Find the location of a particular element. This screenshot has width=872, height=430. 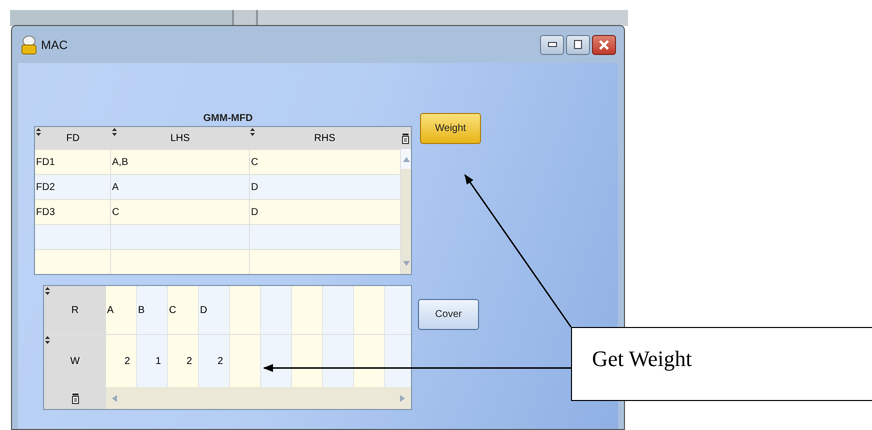

weight-button: Weight is located at coordinates (450, 128).